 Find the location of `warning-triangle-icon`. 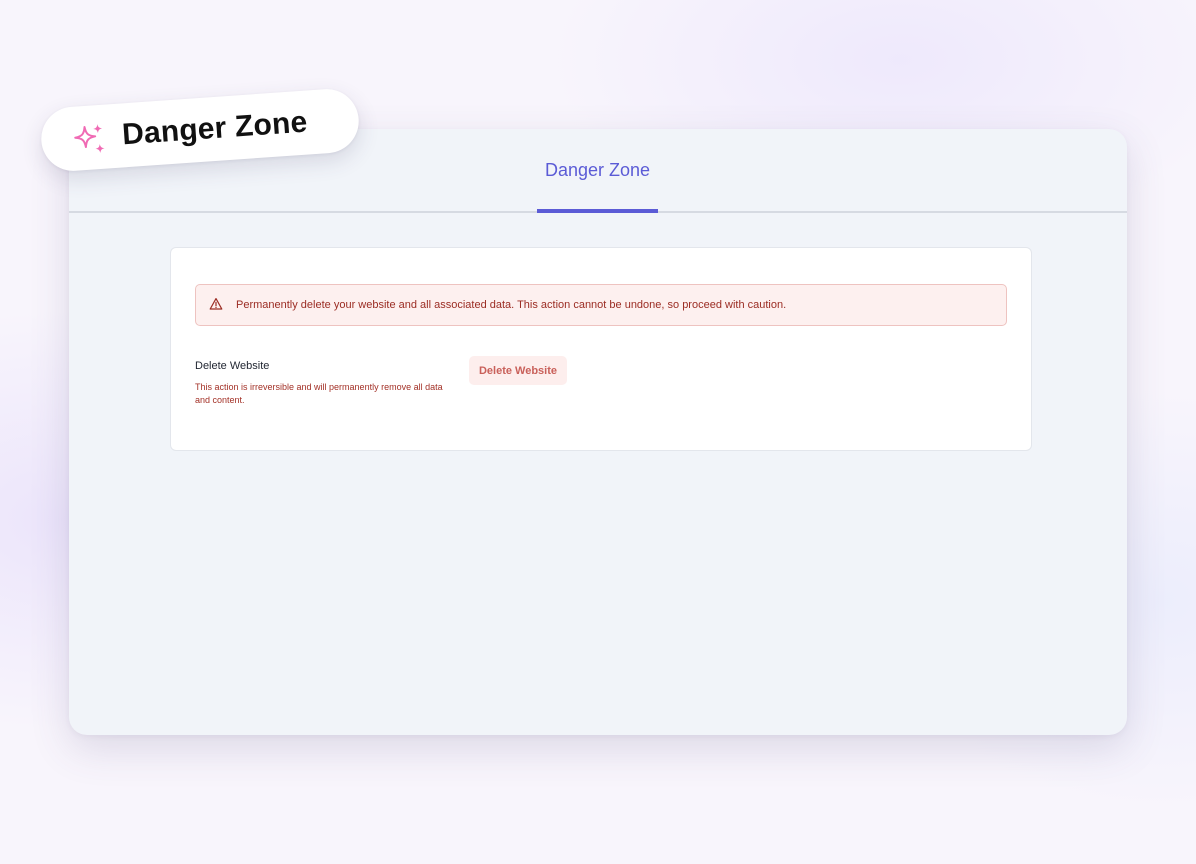

warning-triangle-icon is located at coordinates (216, 304).